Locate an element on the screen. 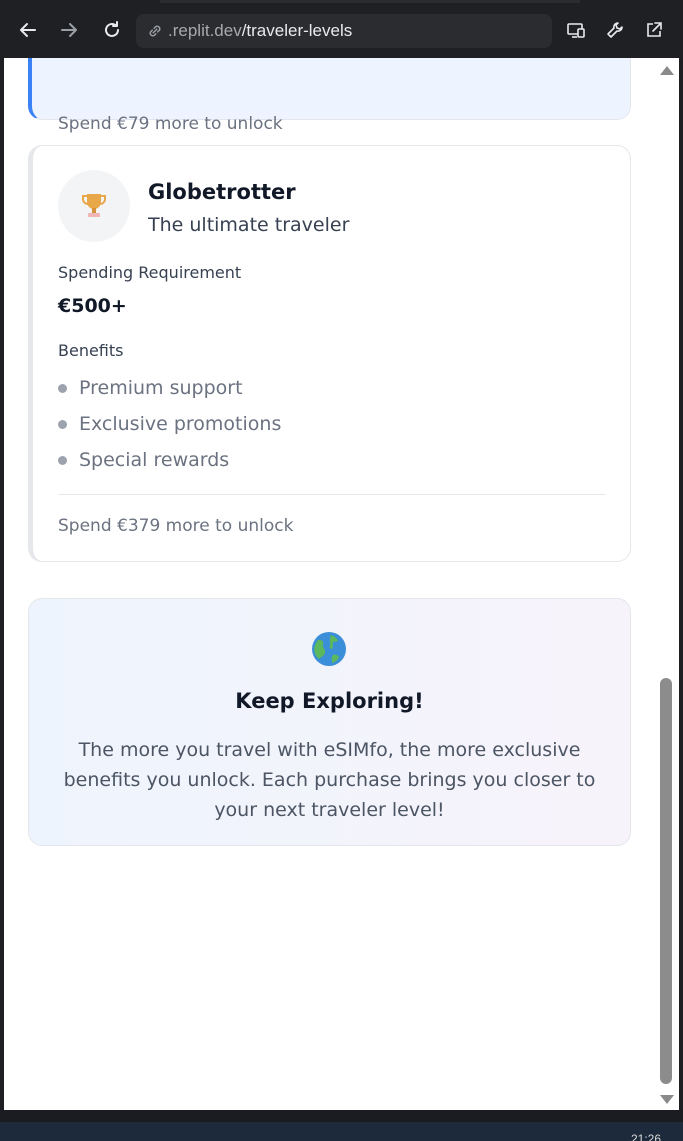  open-external-button is located at coordinates (654, 30).